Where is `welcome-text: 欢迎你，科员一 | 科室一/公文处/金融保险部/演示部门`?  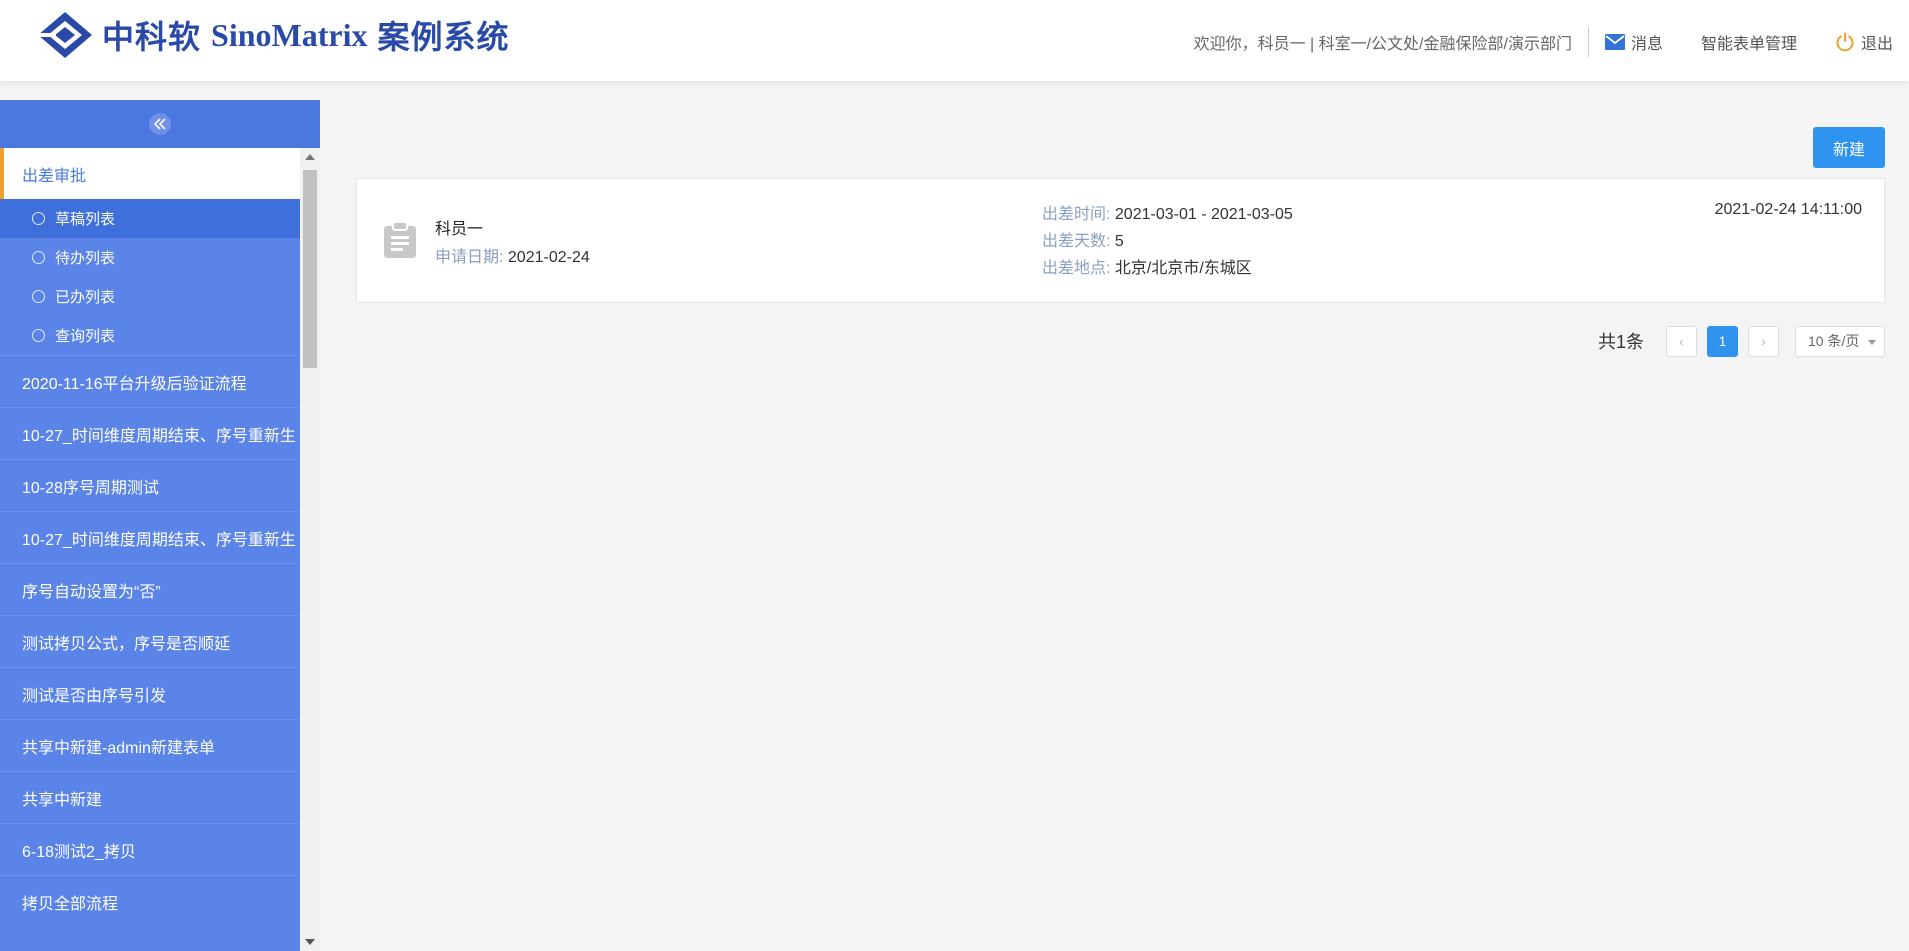
welcome-text: 欢迎你，科员一 | 科室一/公文处/金融保险部/演示部门 is located at coordinates (1382, 44).